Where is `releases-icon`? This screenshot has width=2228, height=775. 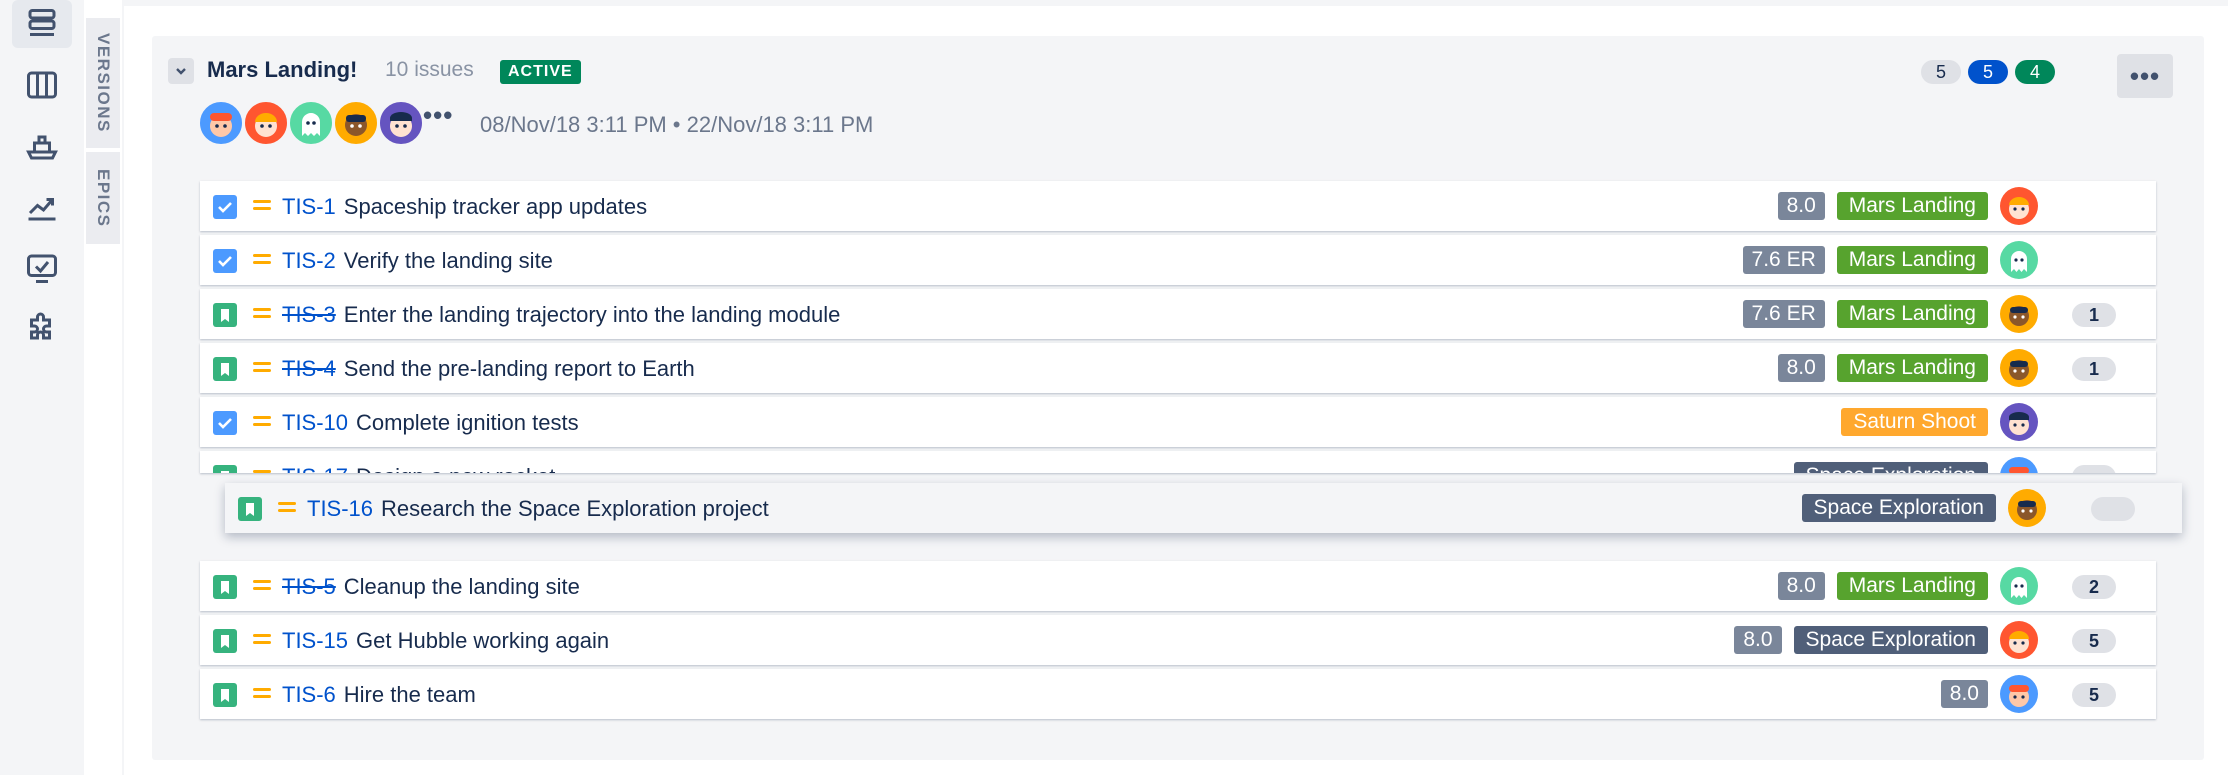
releases-icon is located at coordinates (42, 146).